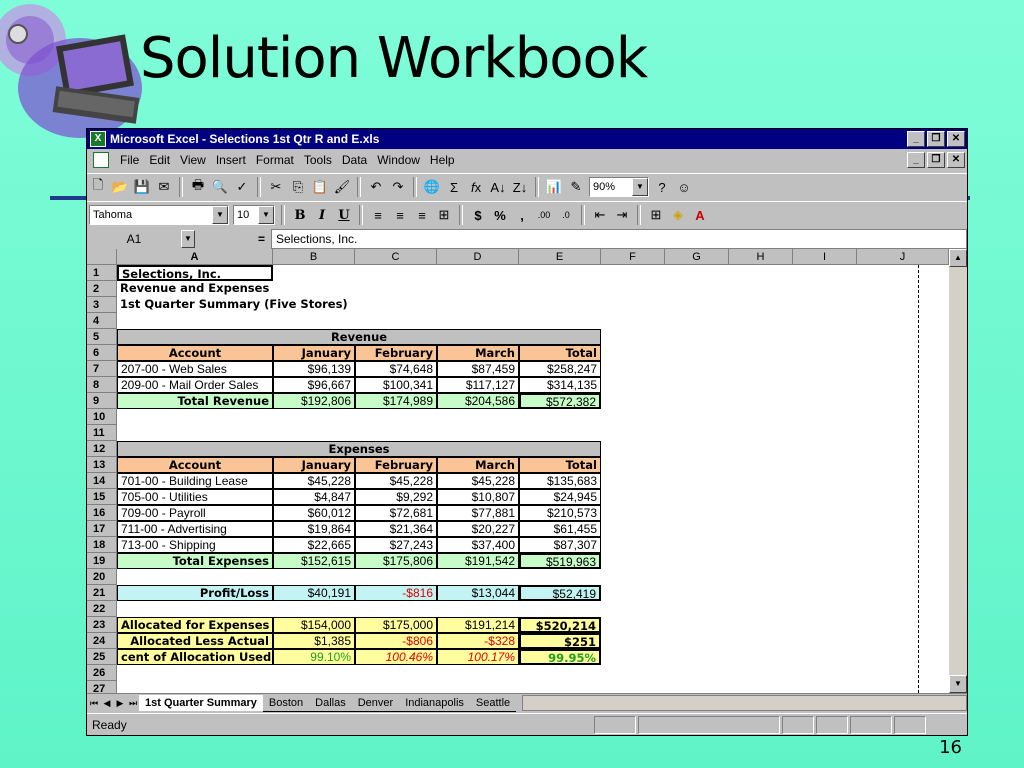 The width and height of the screenshot is (1024, 768). I want to click on fill-color-icon: ◈, so click(678, 215).